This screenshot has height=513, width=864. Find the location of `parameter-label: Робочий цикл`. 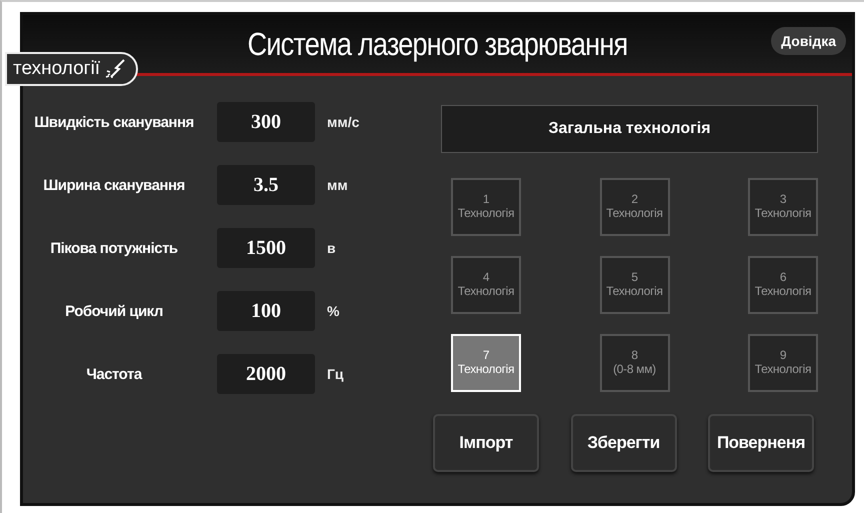

parameter-label: Робочий цикл is located at coordinates (114, 311).